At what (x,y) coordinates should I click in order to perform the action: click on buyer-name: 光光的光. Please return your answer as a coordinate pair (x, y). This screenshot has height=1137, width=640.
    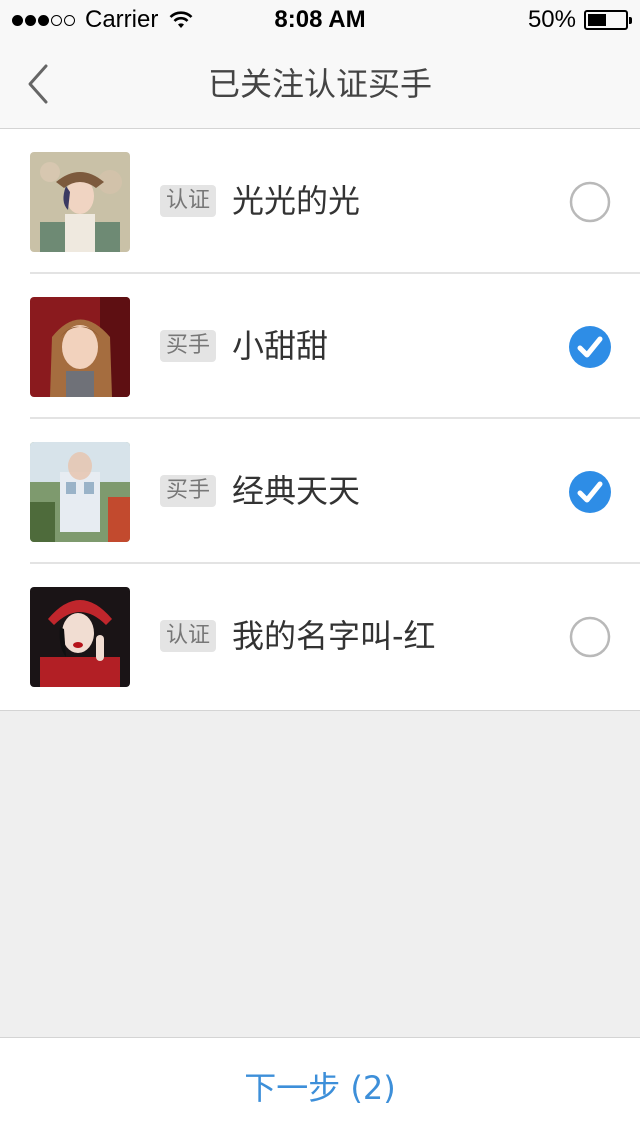
    Looking at the image, I should click on (296, 201).